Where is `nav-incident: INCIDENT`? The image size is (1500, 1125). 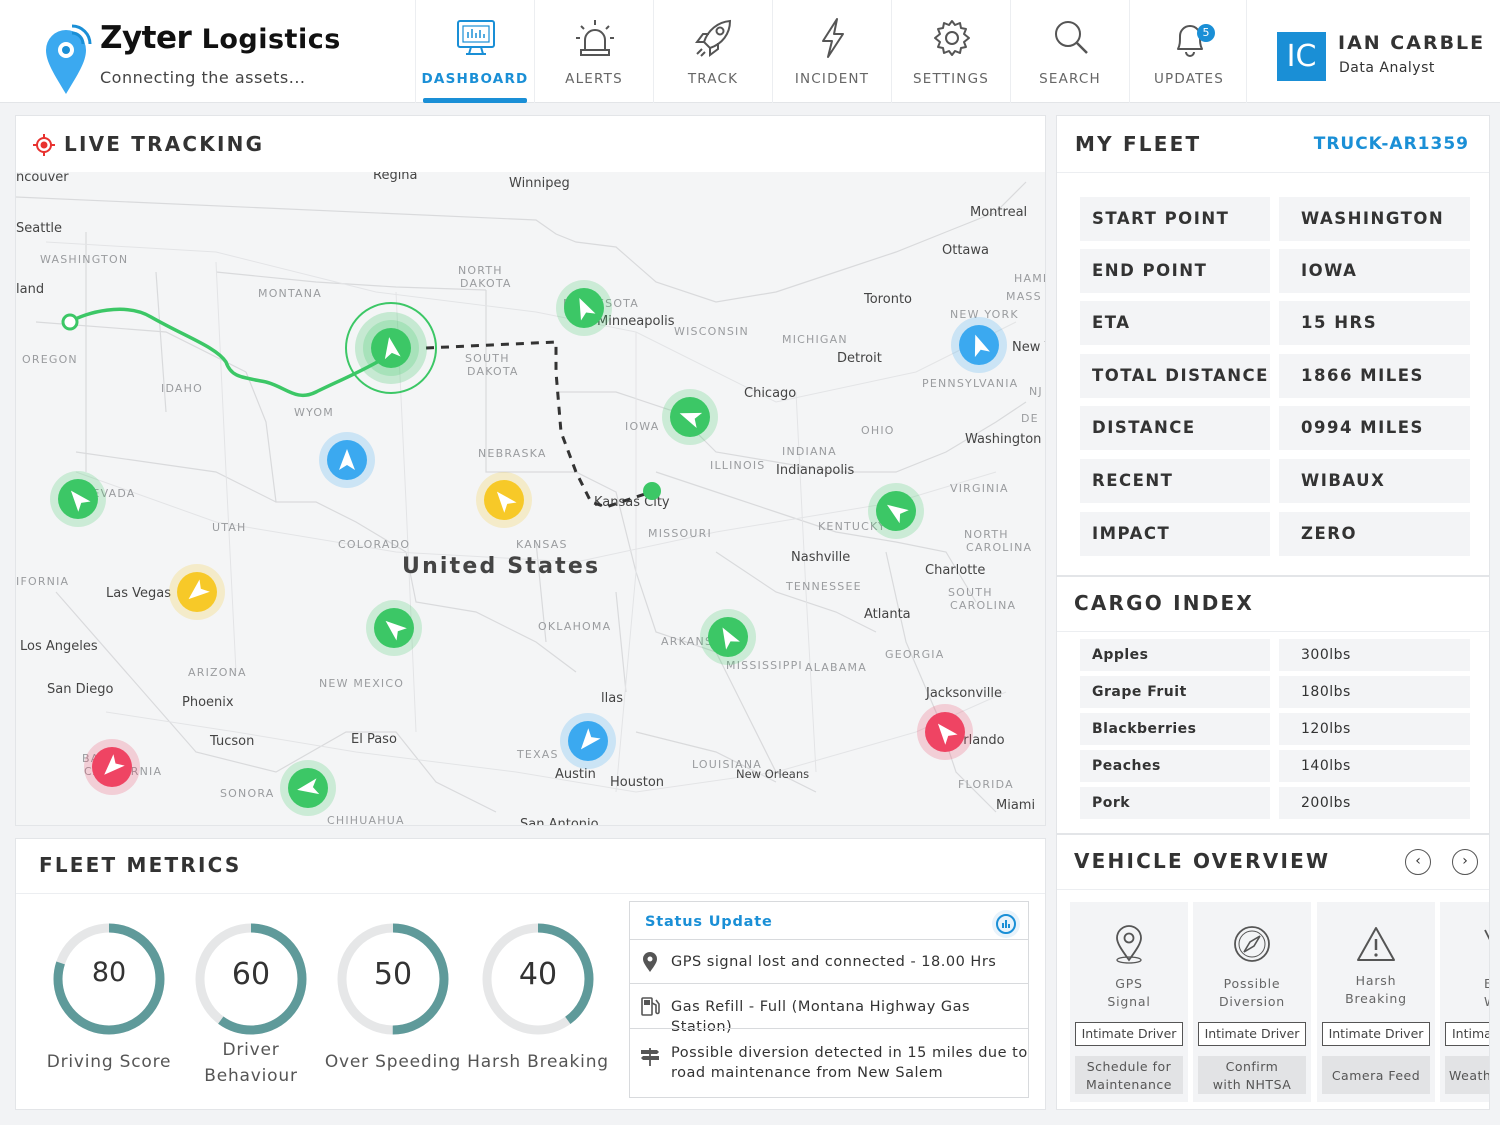
nav-incident: INCIDENT is located at coordinates (831, 51).